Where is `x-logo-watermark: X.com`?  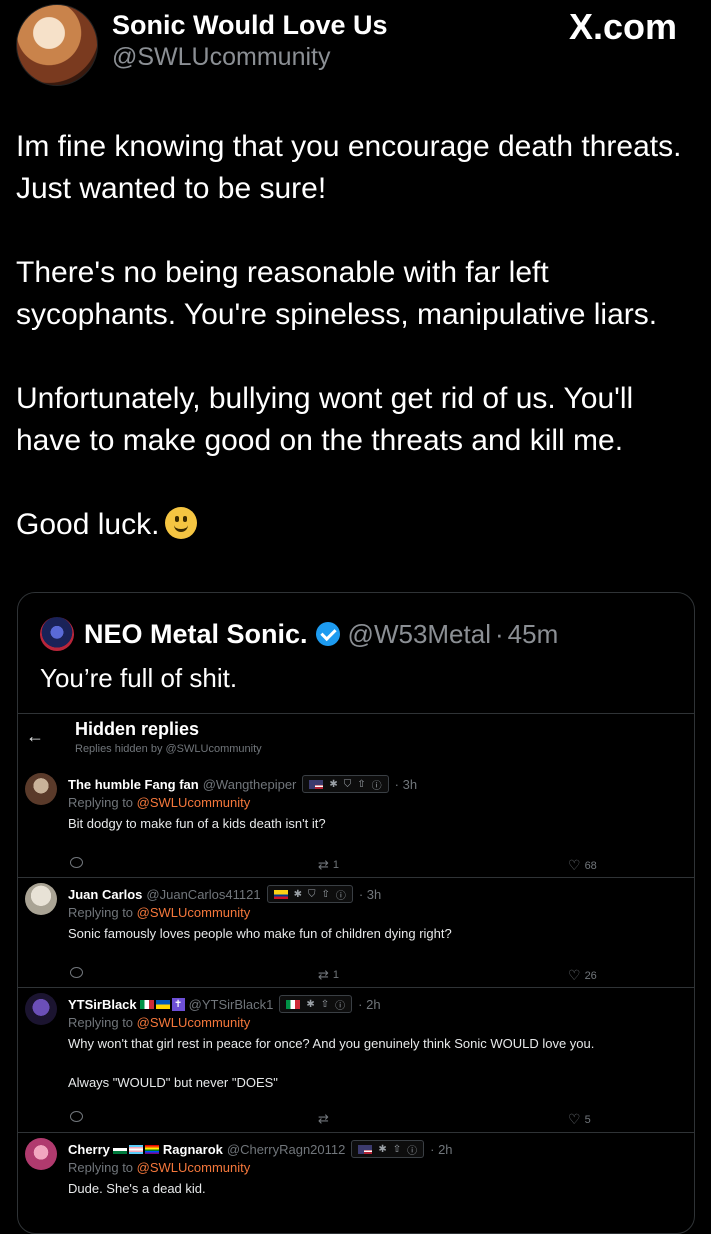
x-logo-watermark: X.com is located at coordinates (622, 26).